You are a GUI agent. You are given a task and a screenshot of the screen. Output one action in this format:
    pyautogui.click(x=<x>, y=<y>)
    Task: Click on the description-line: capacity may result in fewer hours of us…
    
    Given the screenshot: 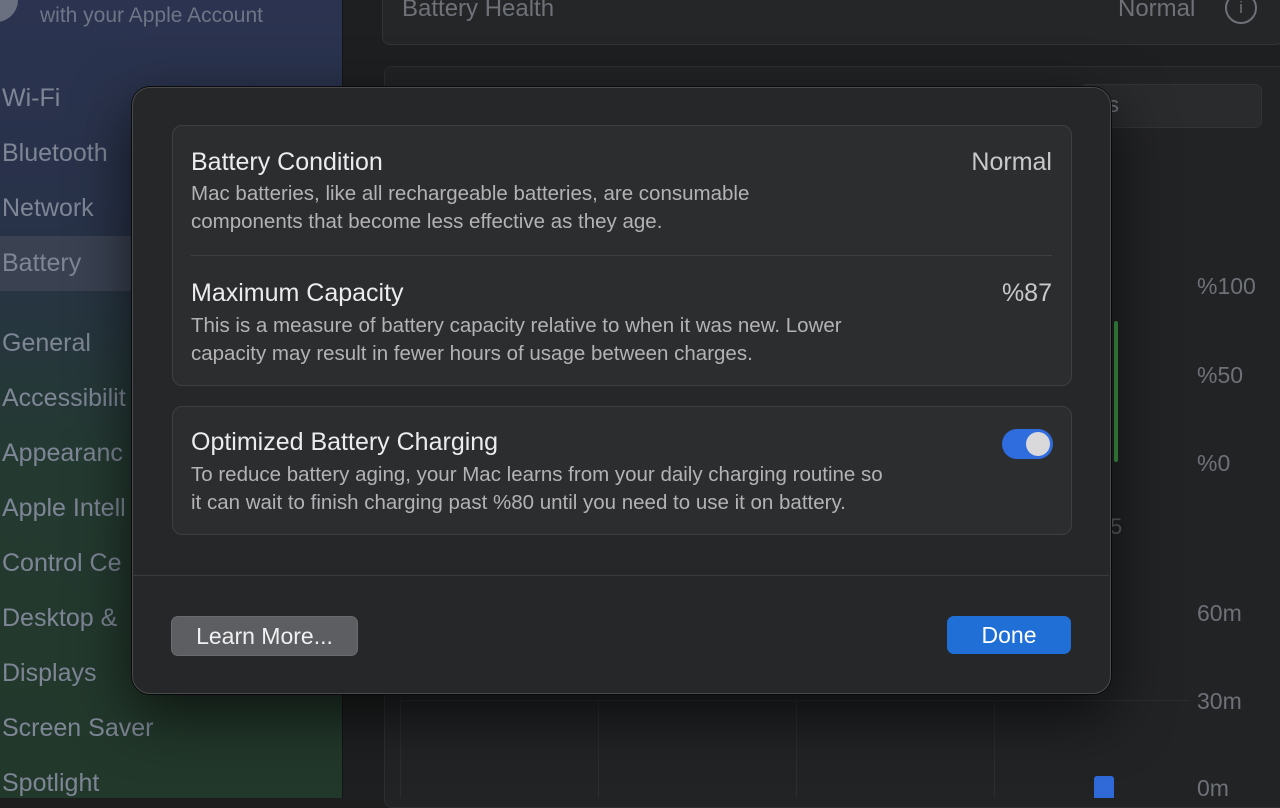 What is the action you would take?
    pyautogui.click(x=472, y=353)
    